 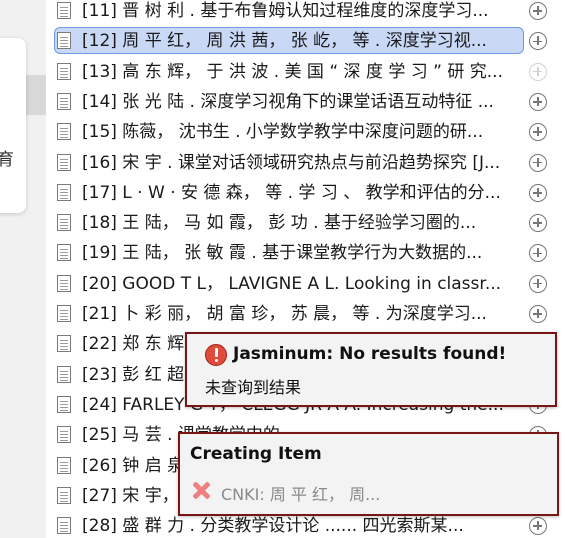 What do you see at coordinates (256, 454) in the screenshot?
I see `progress-title: Creating Item` at bounding box center [256, 454].